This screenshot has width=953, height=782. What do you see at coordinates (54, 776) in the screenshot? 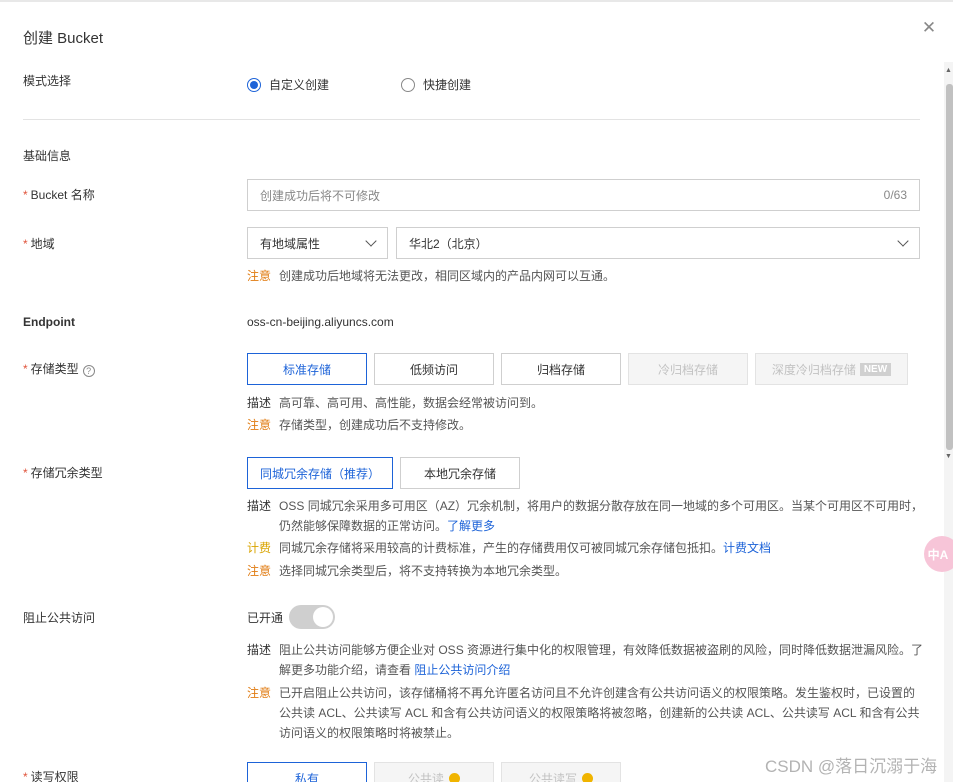
I see `acl-label-text: 读写权限` at bounding box center [54, 776].